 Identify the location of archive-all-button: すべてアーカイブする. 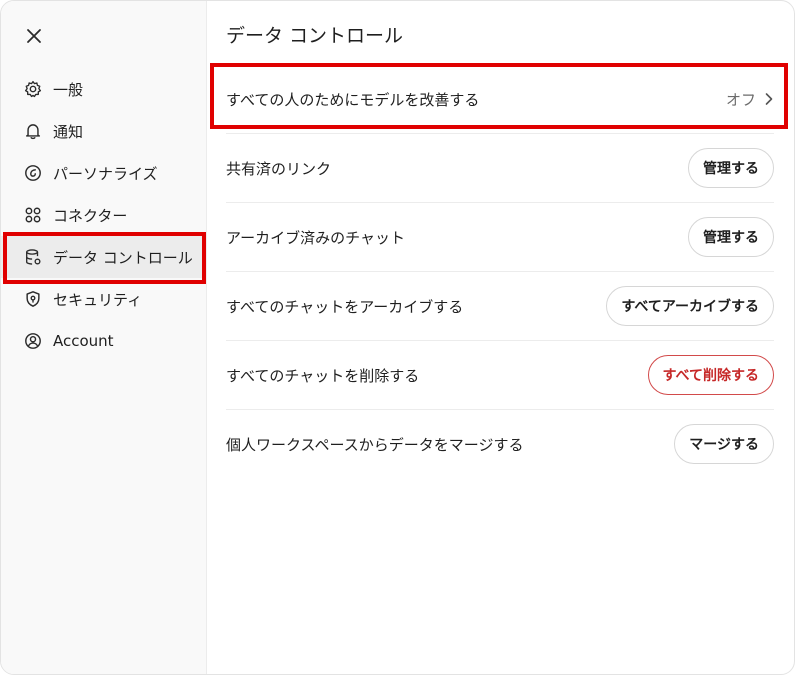
(690, 306).